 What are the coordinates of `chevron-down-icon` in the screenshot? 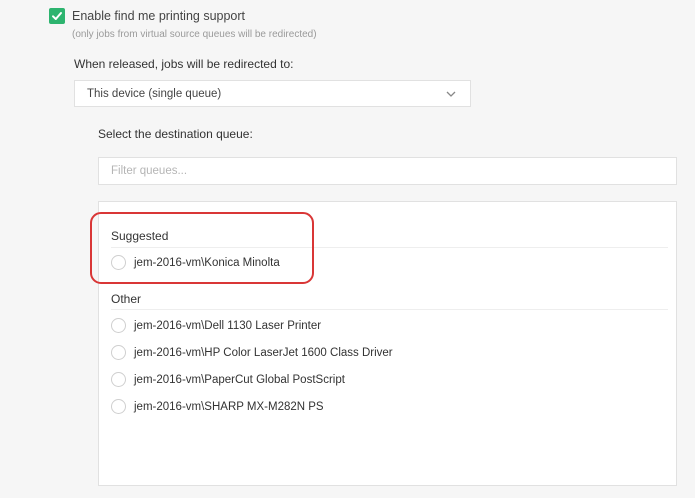 It's located at (451, 94).